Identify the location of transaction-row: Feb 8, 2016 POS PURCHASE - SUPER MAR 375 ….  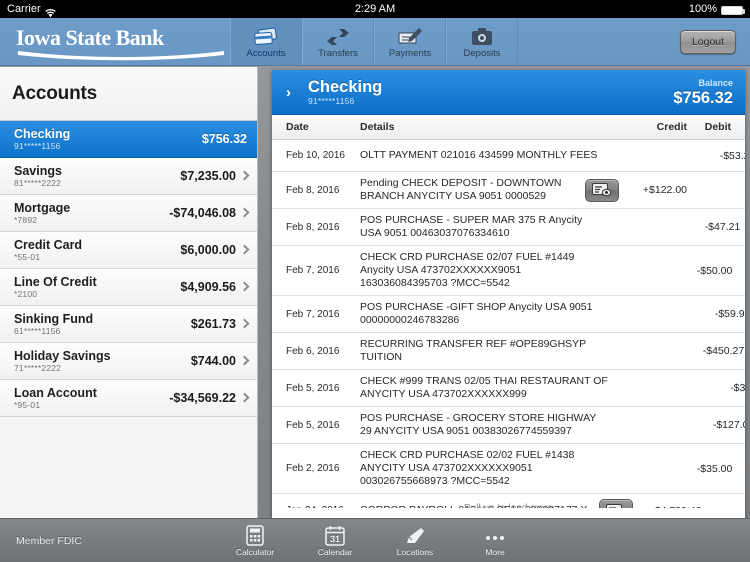
(508, 227).